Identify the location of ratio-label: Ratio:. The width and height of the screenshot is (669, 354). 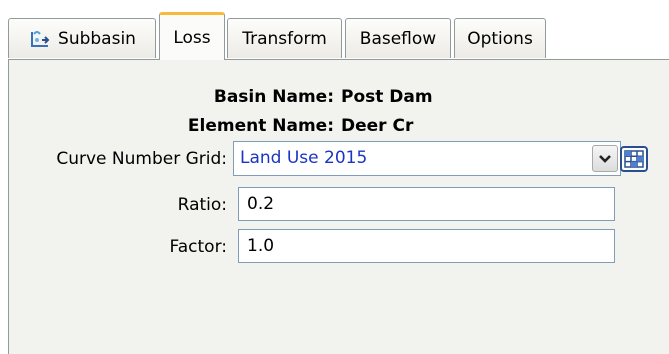
(202, 205).